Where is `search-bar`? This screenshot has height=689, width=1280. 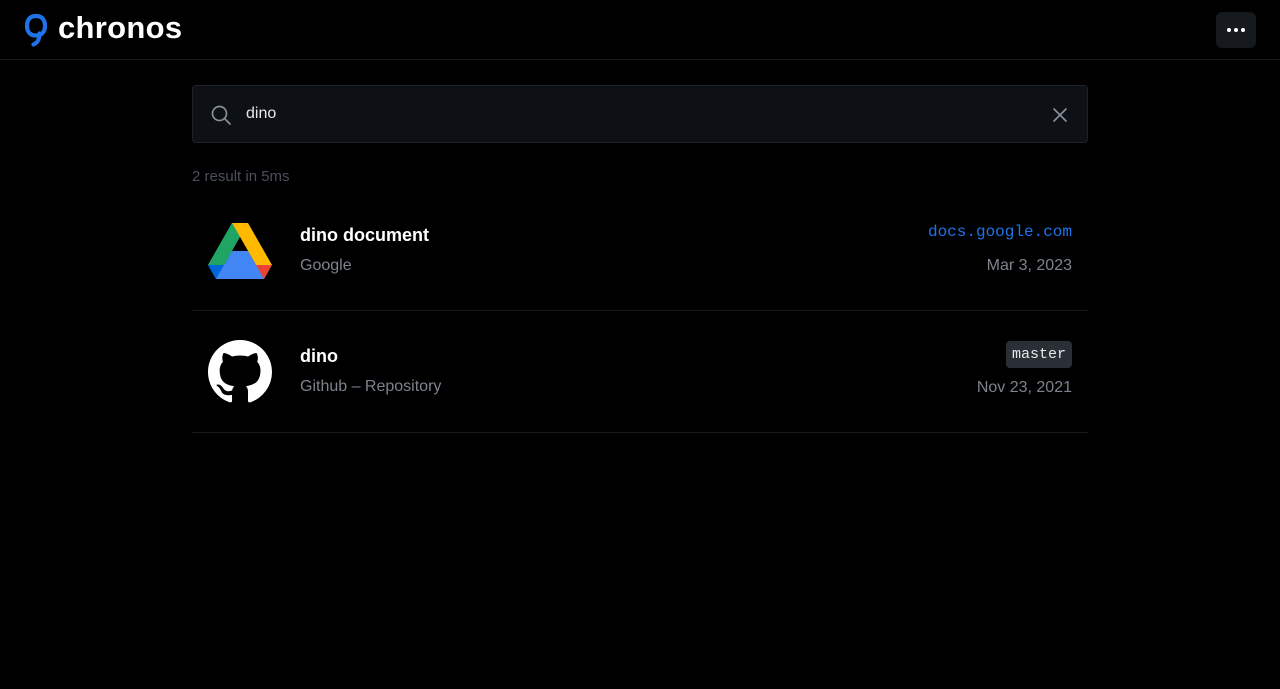
search-bar is located at coordinates (640, 114).